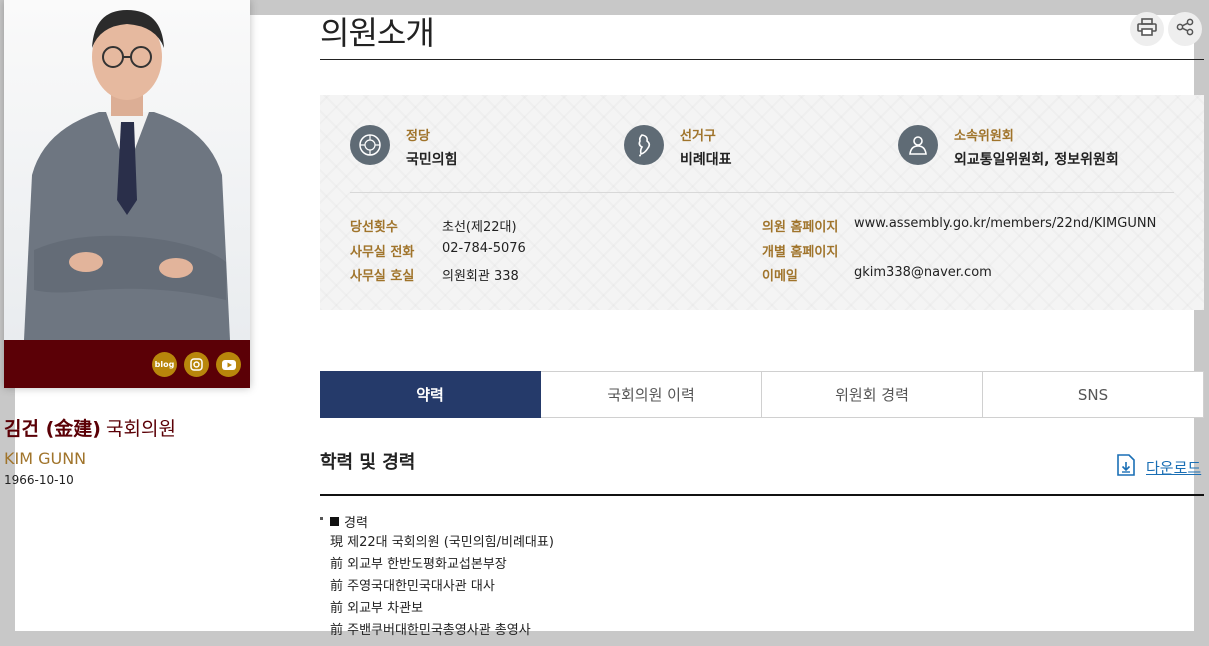  What do you see at coordinates (1126, 467) in the screenshot?
I see `download-icon` at bounding box center [1126, 467].